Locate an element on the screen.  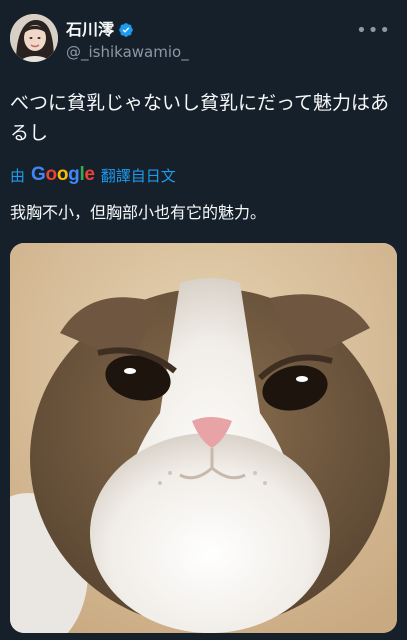
author-names: 石川澪 @_ishikawamio_ is located at coordinates (127, 41).